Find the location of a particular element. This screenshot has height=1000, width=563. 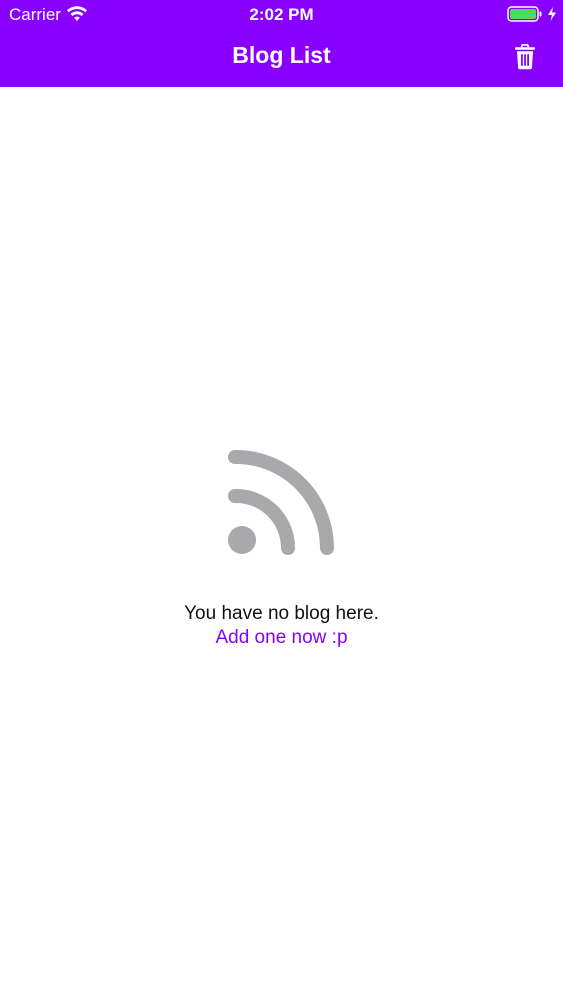

status-time: 2:02 PM is located at coordinates (281, 14).